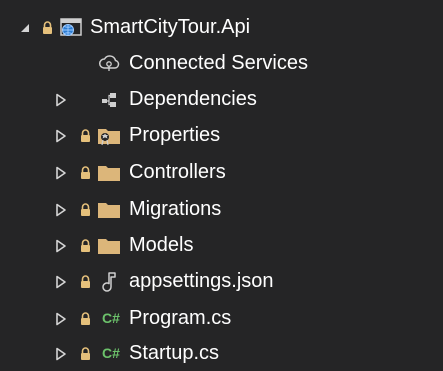  What do you see at coordinates (177, 172) in the screenshot?
I see `tree-item-label: Controllers` at bounding box center [177, 172].